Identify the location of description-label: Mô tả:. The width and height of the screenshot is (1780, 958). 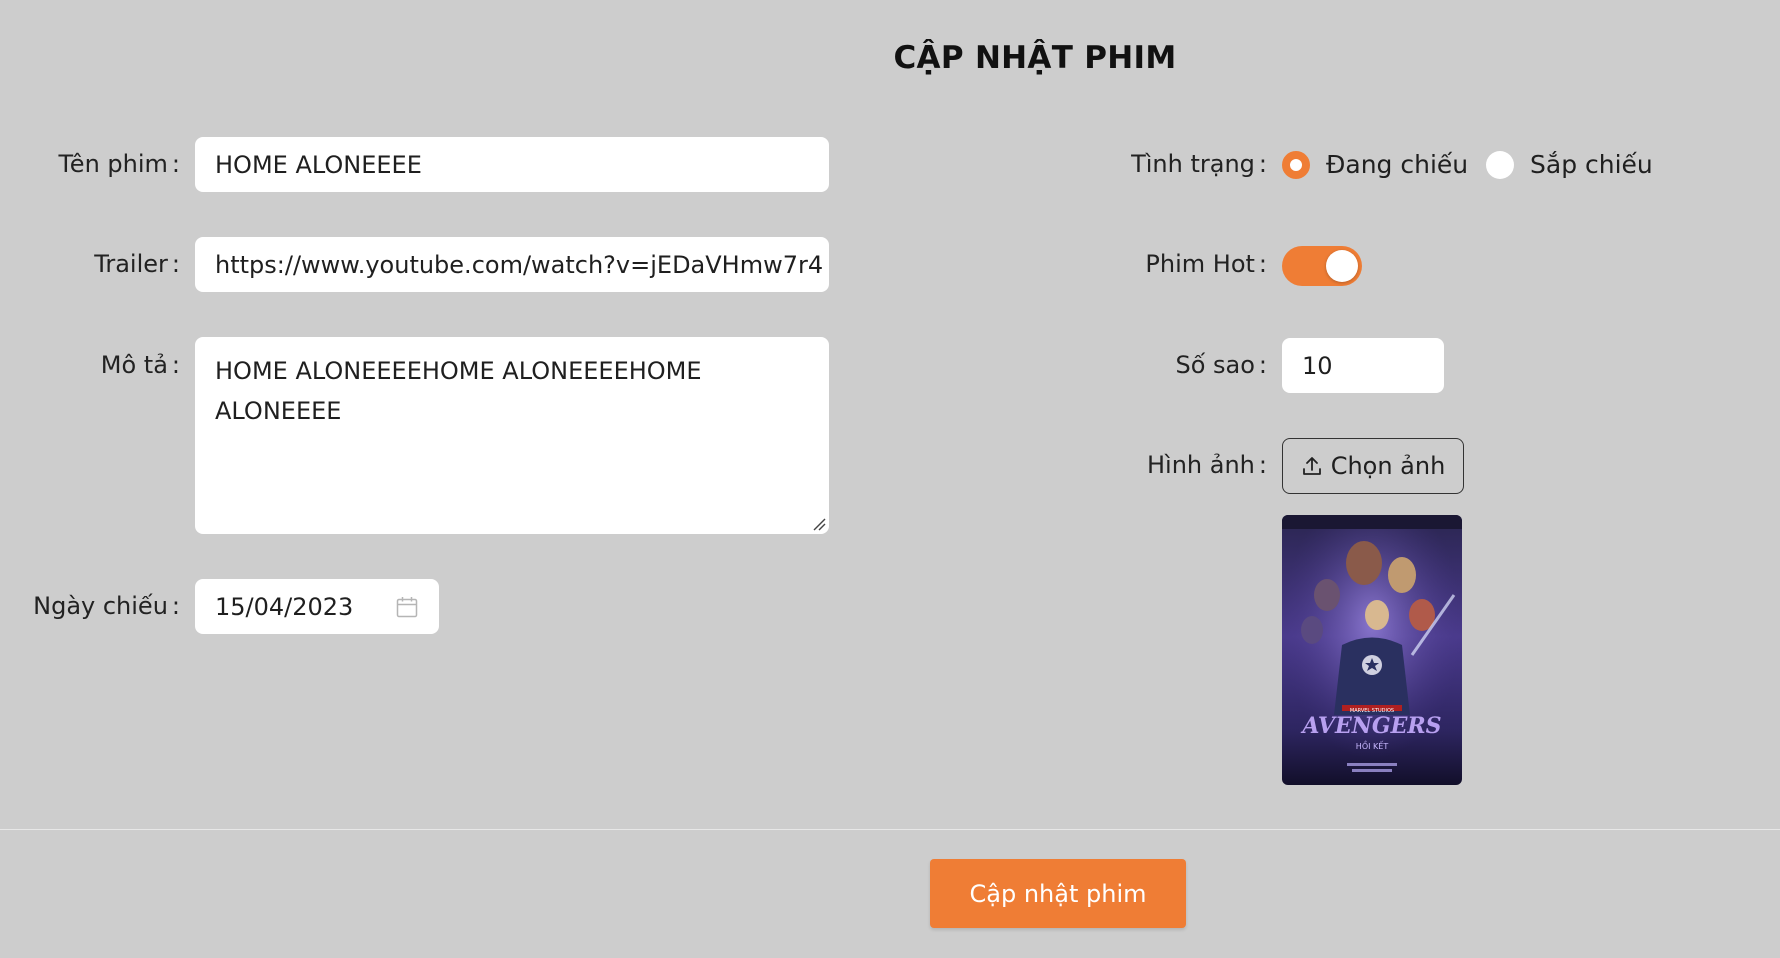
(140, 365).